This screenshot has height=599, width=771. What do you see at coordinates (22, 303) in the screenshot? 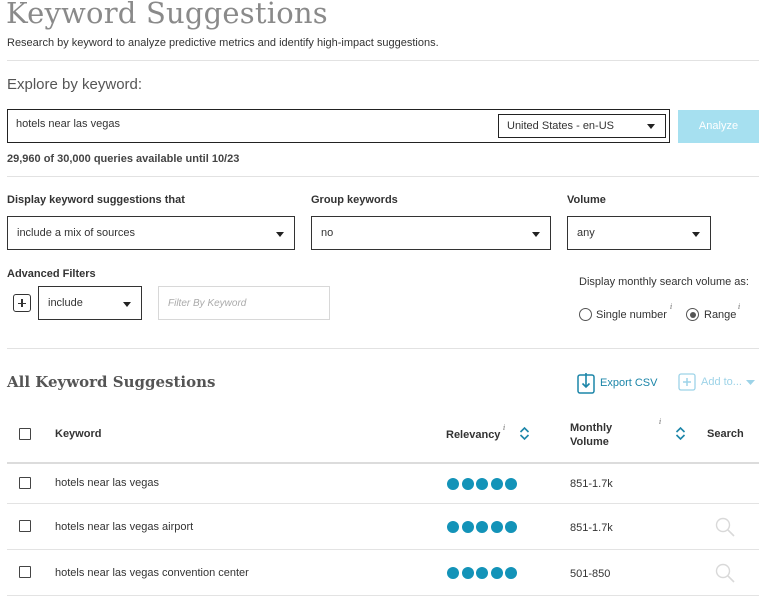
I see `add-filter-plus-icon` at bounding box center [22, 303].